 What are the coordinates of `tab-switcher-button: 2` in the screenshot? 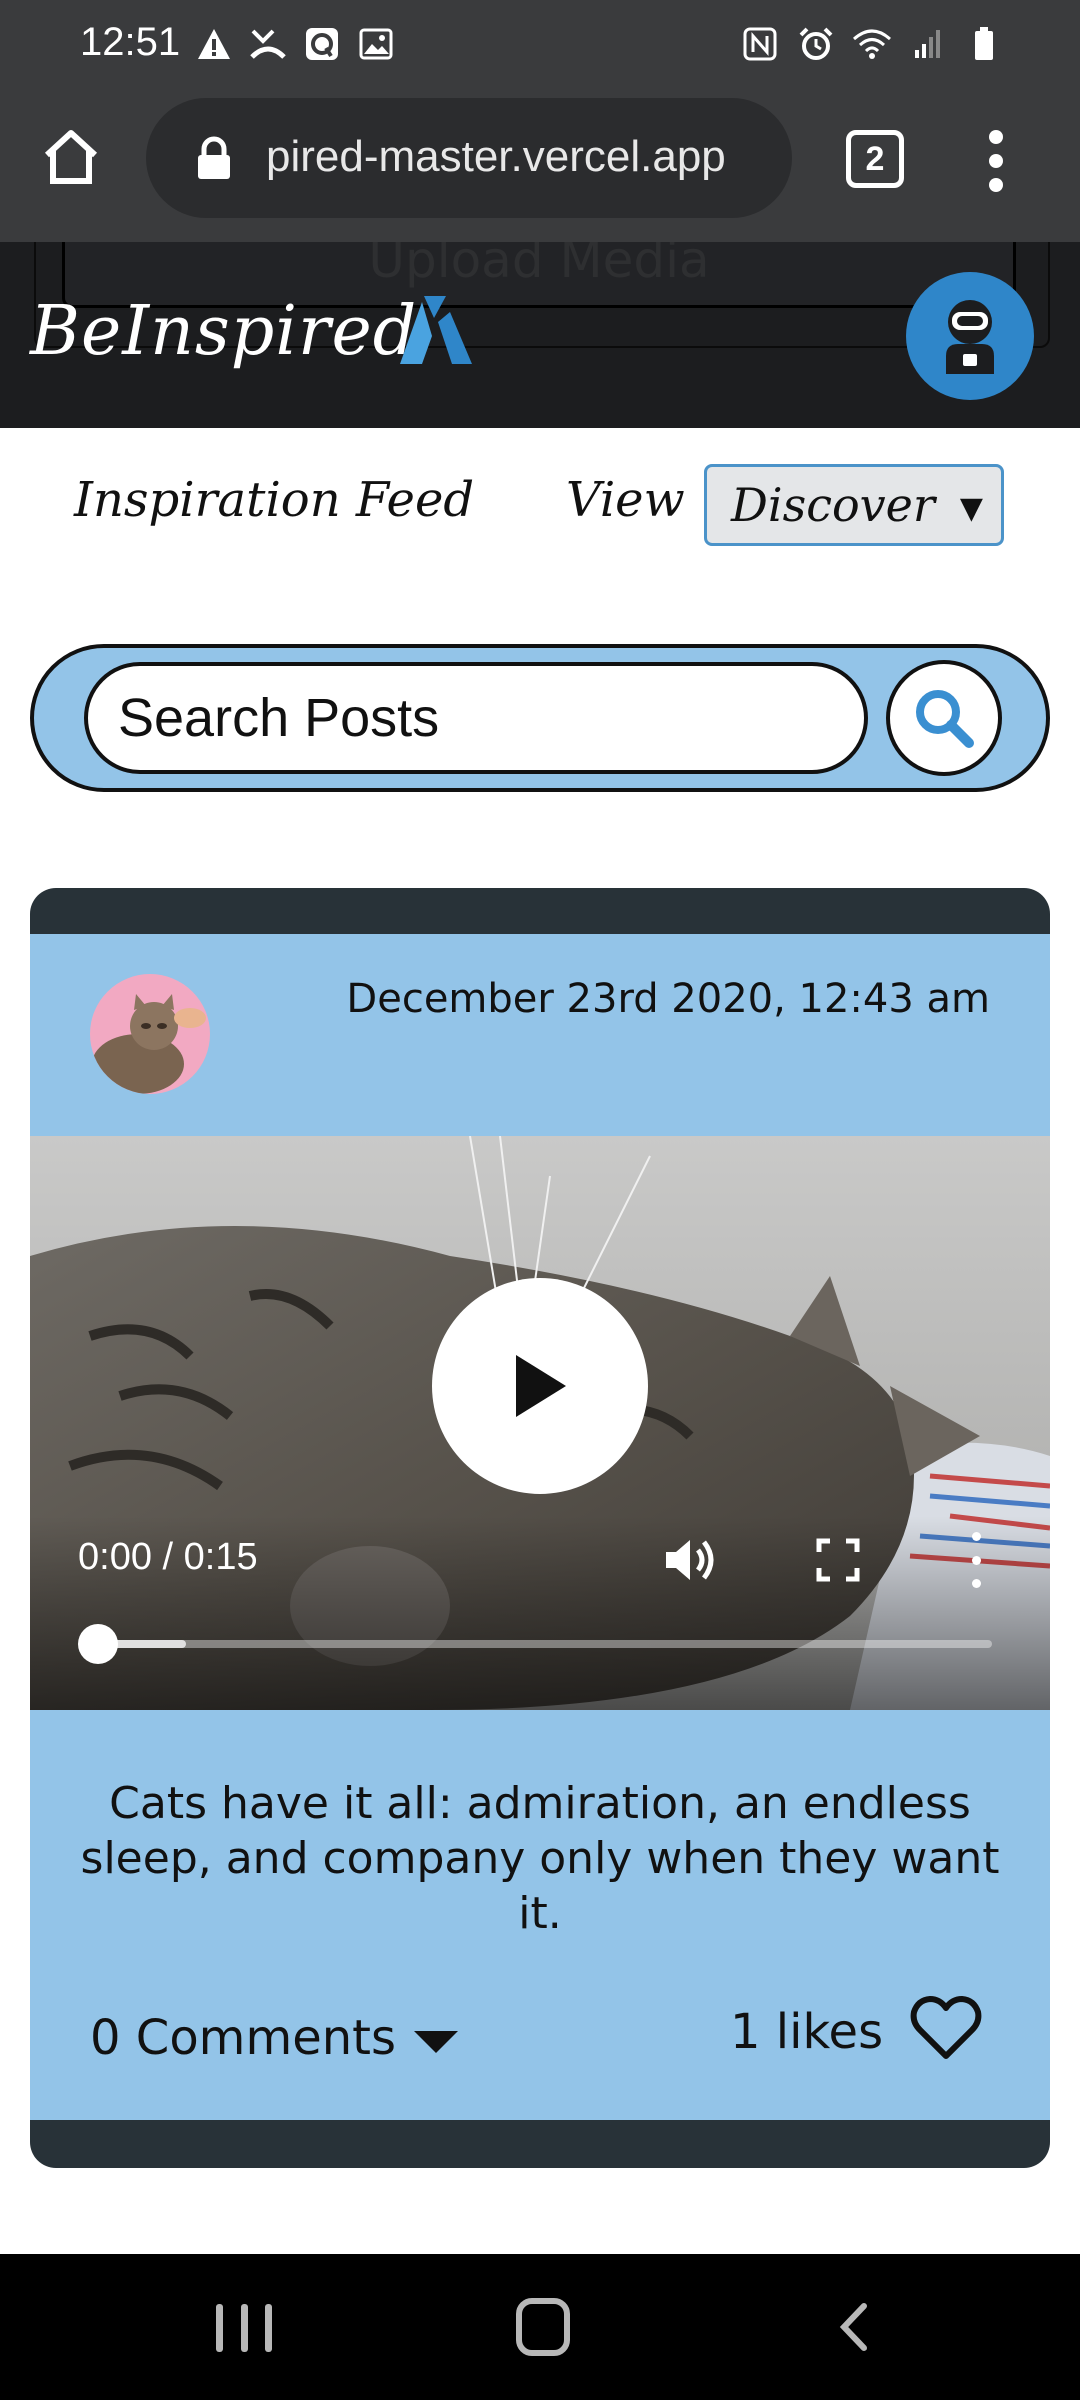 It's located at (875, 159).